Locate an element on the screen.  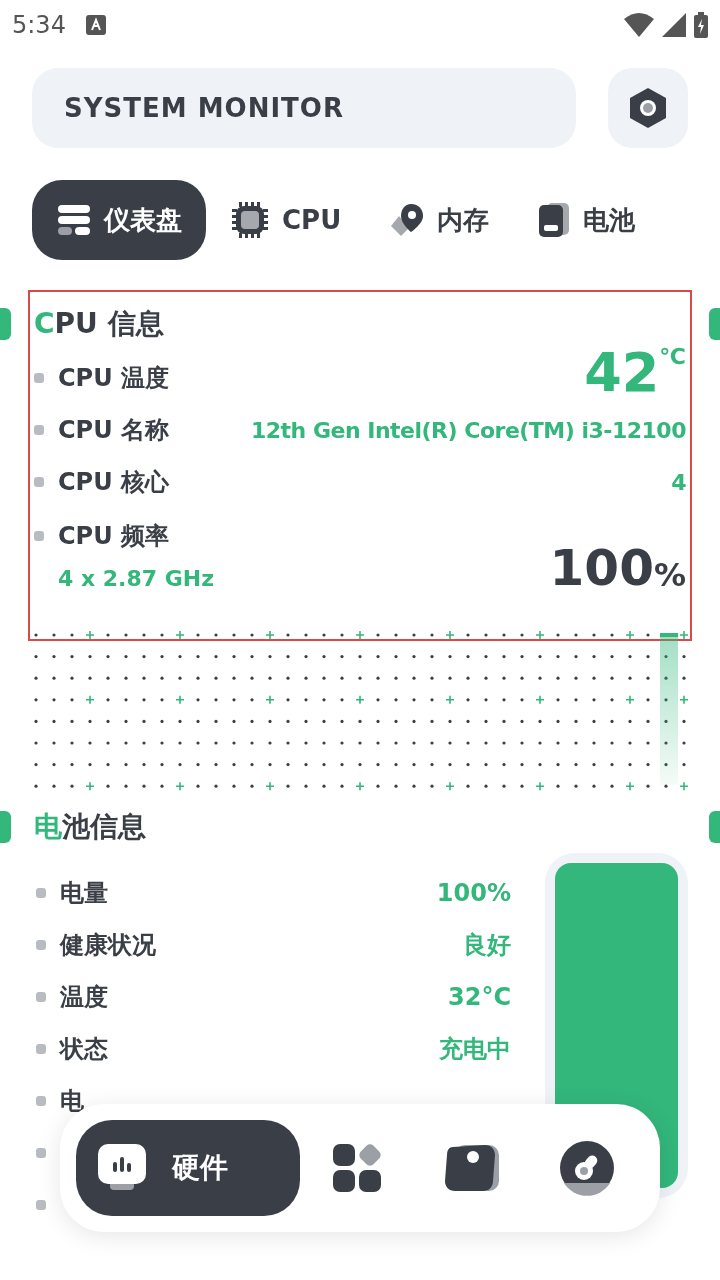
tab: CPU is located at coordinates (286, 220).